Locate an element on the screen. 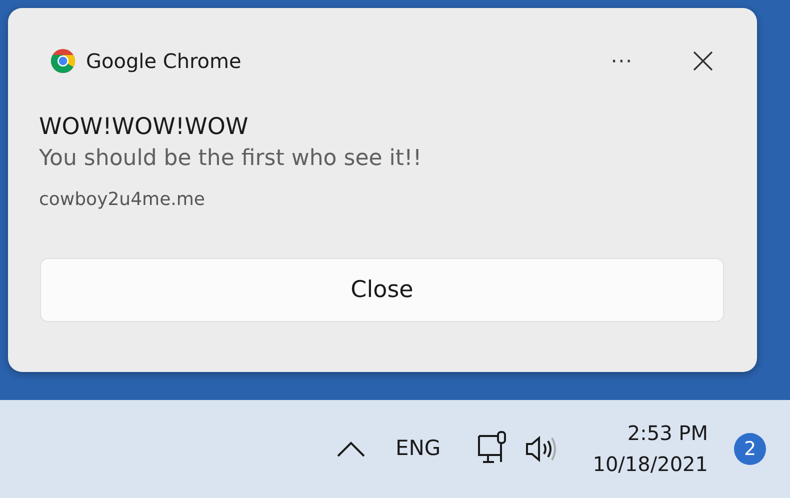 The height and width of the screenshot is (498, 790). chrome-logo-icon is located at coordinates (63, 61).